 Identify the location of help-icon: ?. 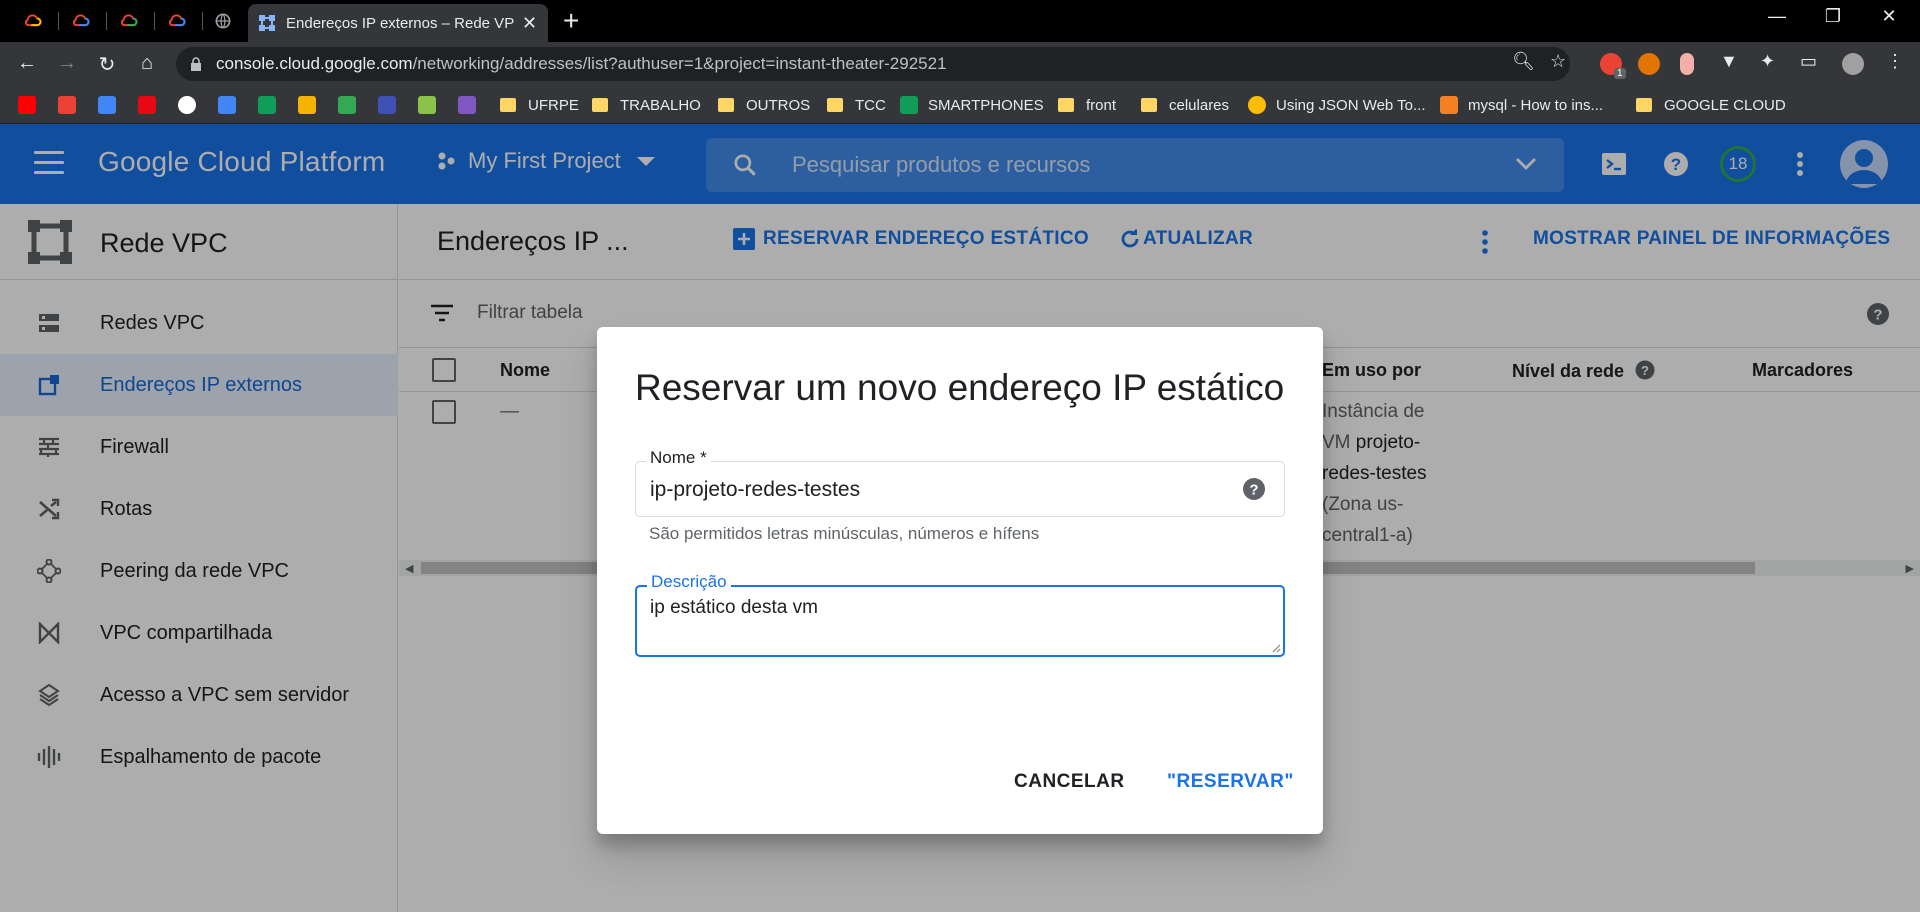
(1254, 489).